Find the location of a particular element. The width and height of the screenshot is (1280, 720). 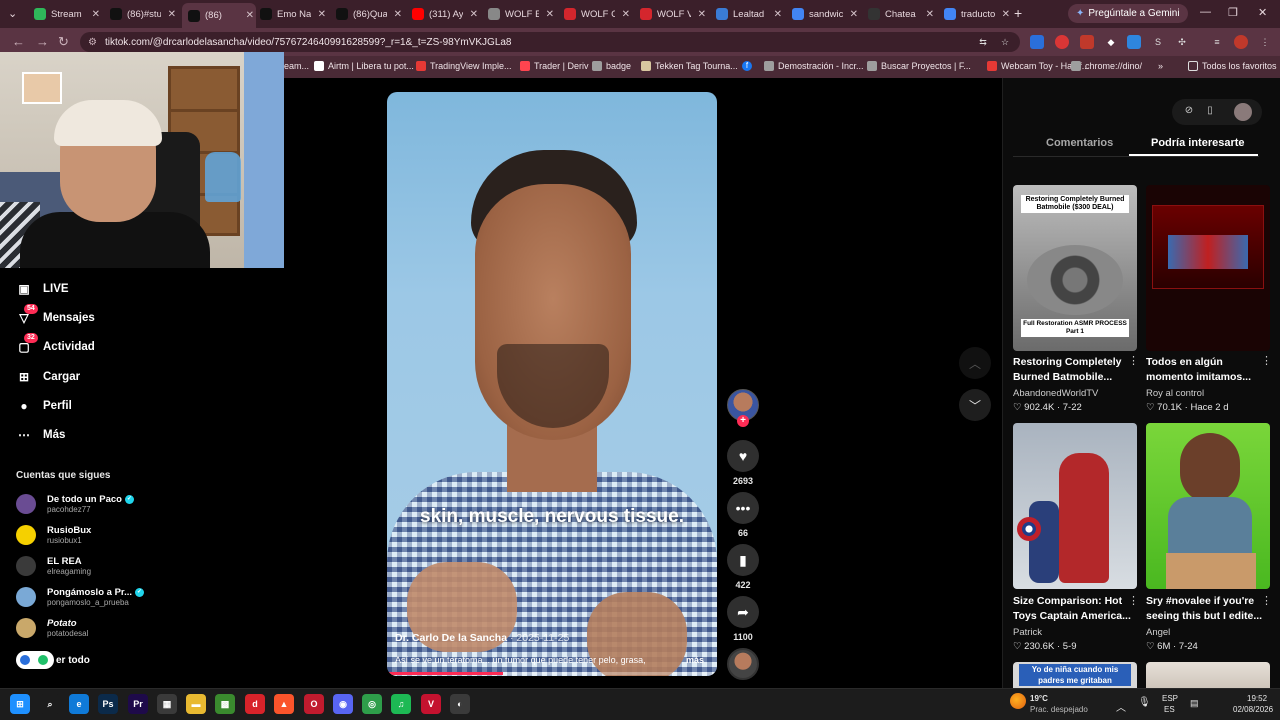

obs-icon: ◐ is located at coordinates (460, 704).